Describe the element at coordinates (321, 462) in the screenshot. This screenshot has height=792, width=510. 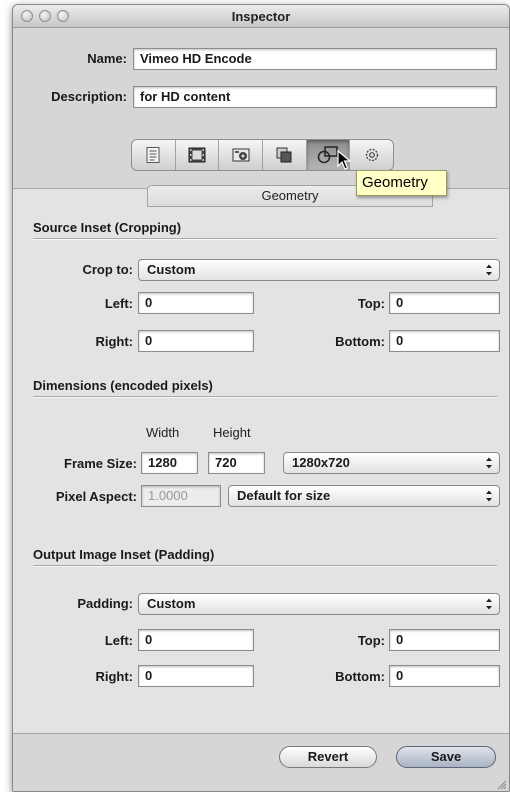
I see `frame-size-preset: 1280x720` at that location.